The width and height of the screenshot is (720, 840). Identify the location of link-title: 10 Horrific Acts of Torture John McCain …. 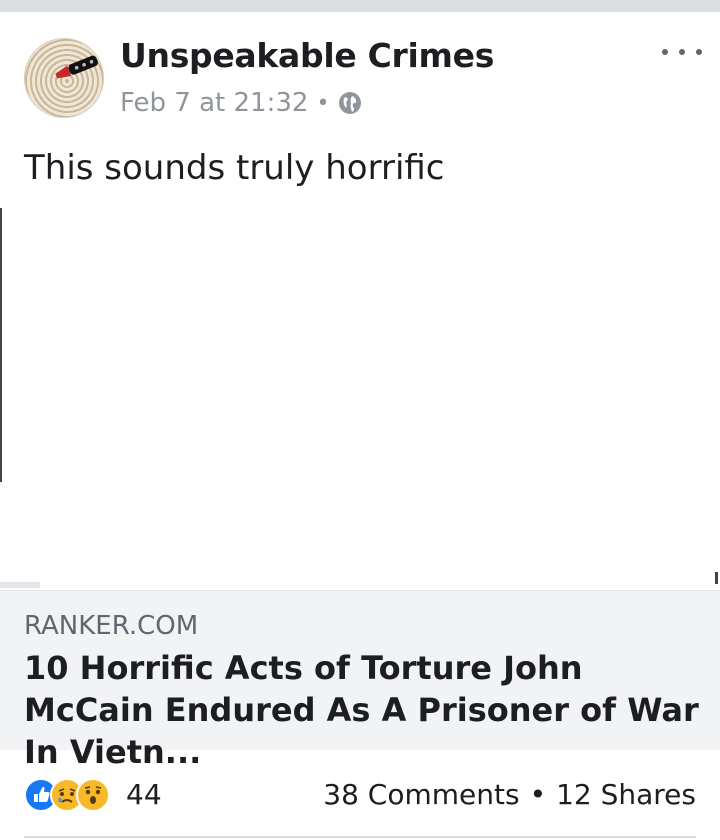
(364, 710).